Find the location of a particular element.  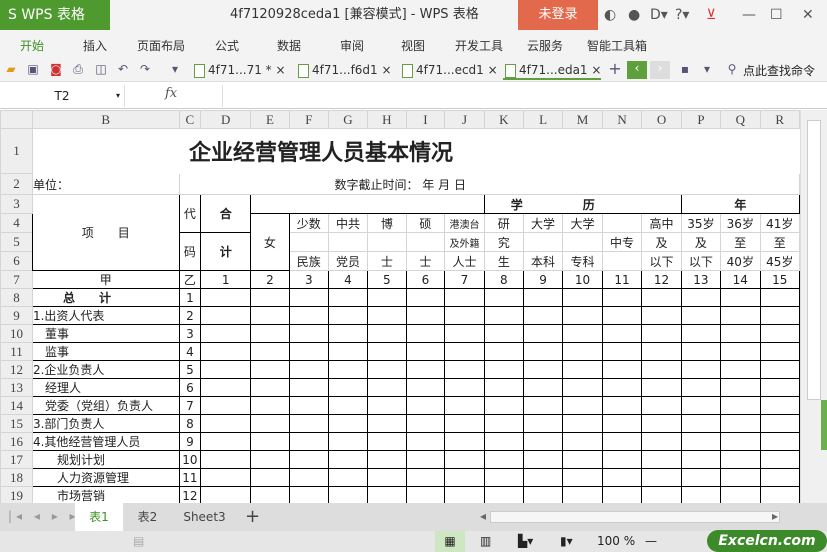

header-cell: 硕 is located at coordinates (425, 223).